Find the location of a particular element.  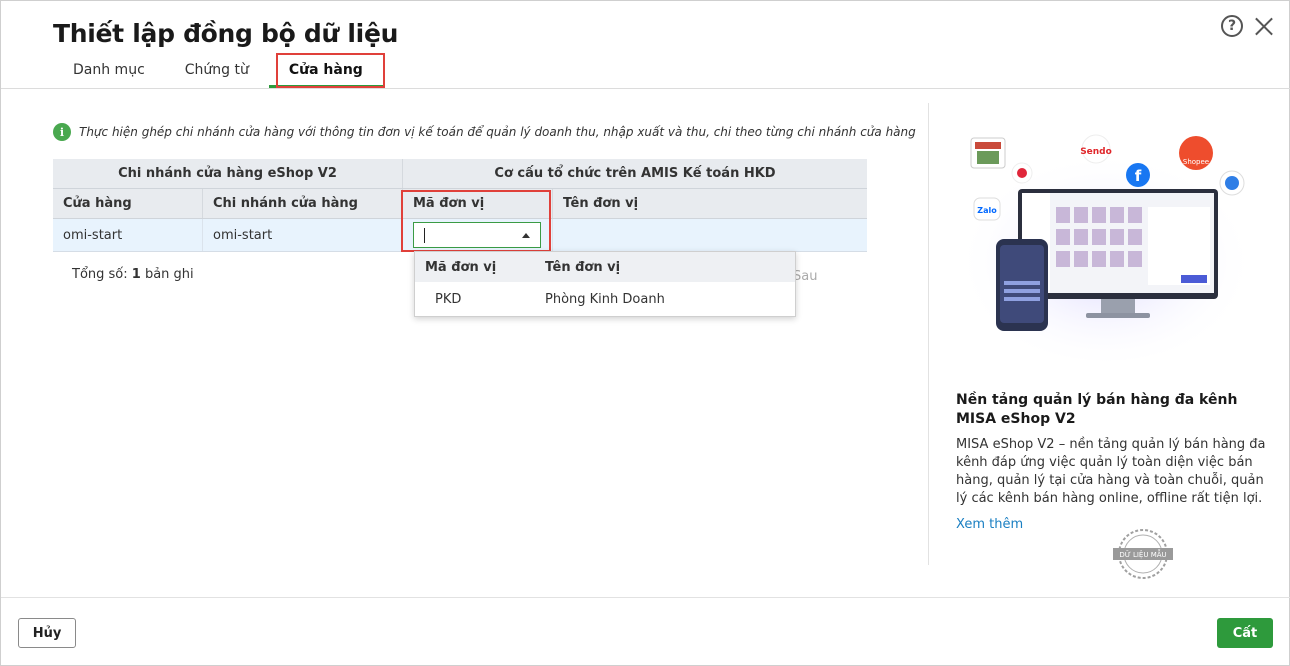

facebook-label: f is located at coordinates (1138, 176).